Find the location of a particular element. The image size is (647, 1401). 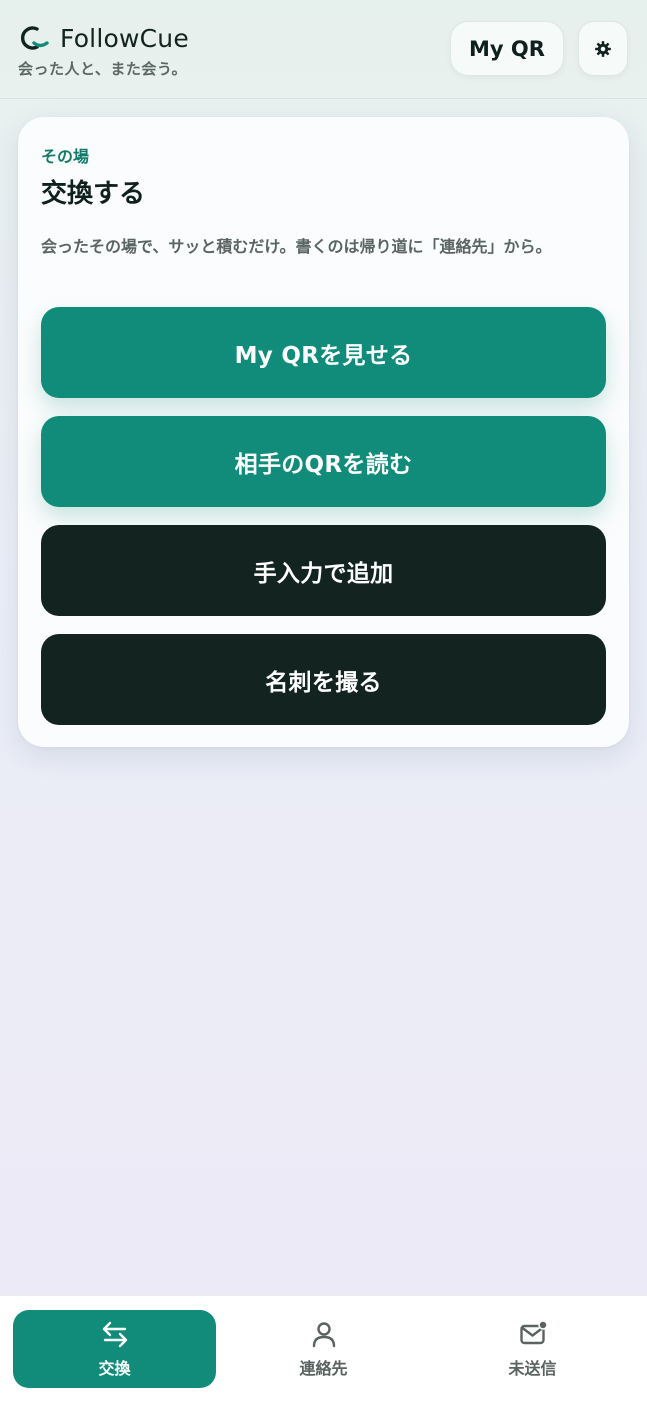

nav-tab-contacts: 連絡先 is located at coordinates (323, 1349).